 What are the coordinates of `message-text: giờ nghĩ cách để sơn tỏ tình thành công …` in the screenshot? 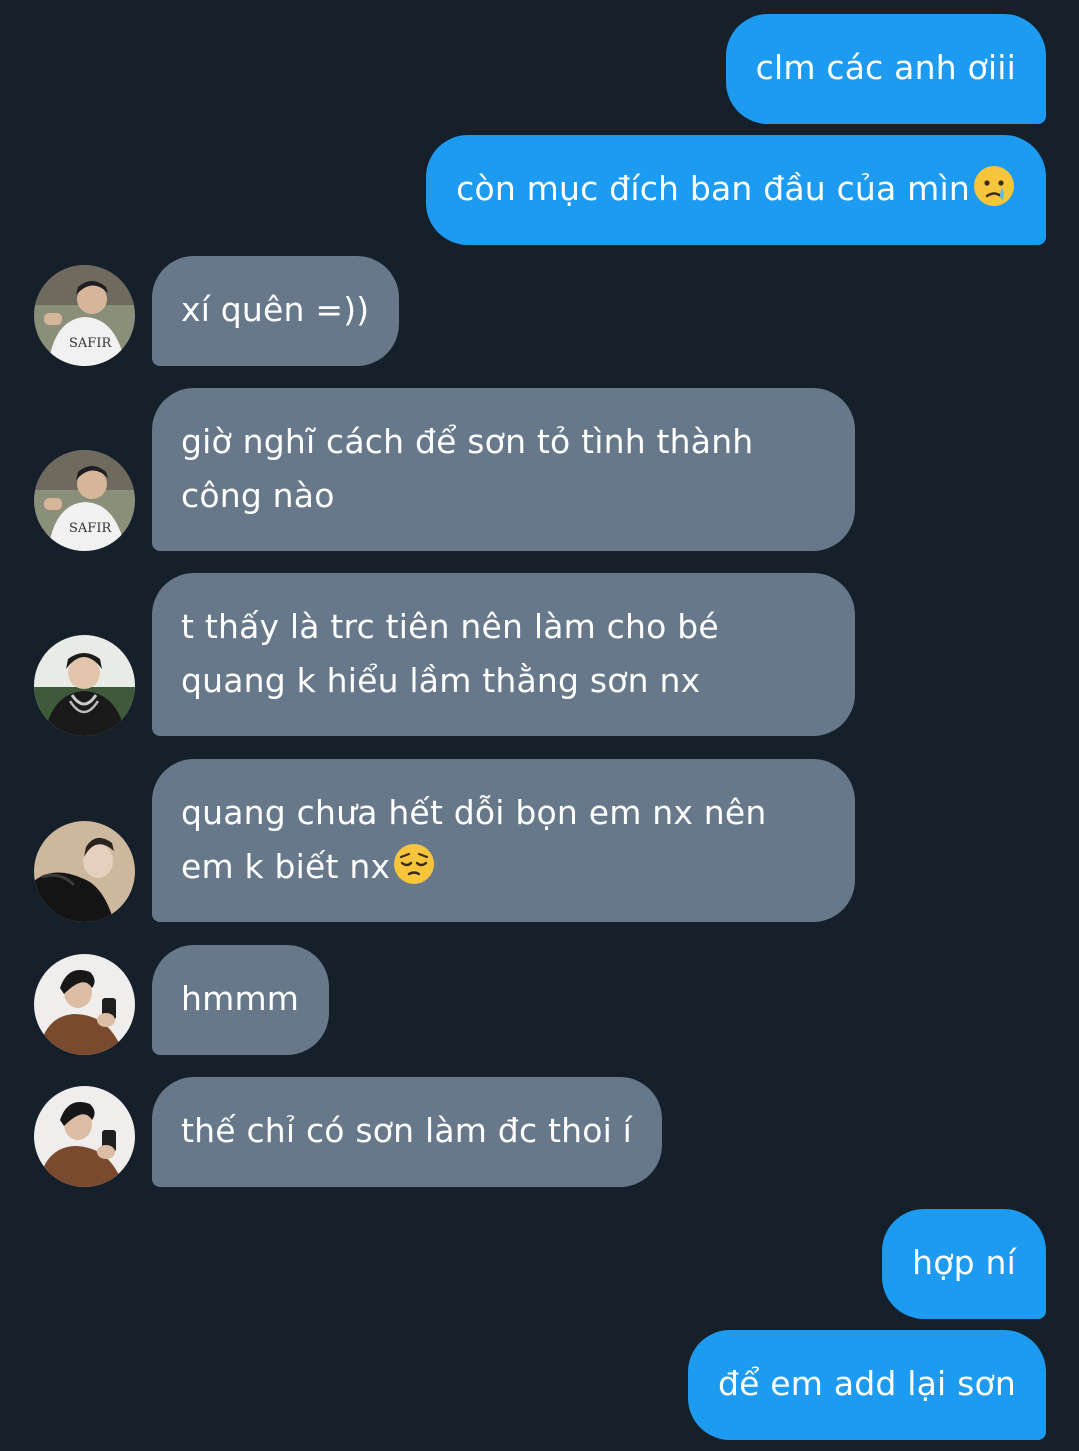 It's located at (467, 468).